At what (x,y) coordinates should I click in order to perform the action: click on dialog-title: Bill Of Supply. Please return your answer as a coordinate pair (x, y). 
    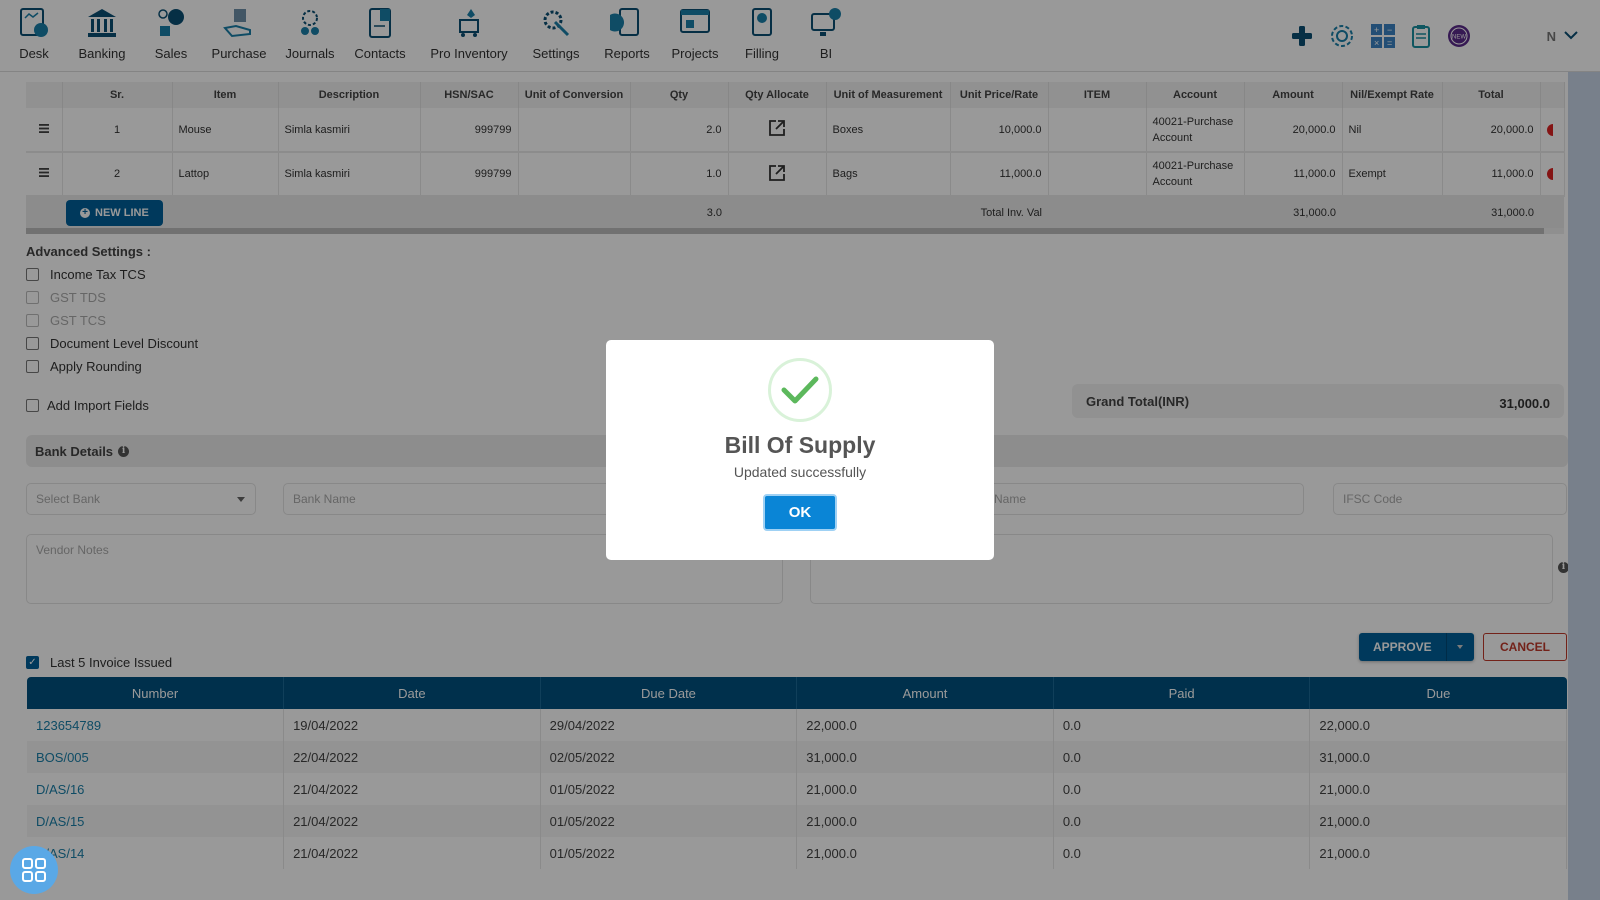
    Looking at the image, I should click on (800, 445).